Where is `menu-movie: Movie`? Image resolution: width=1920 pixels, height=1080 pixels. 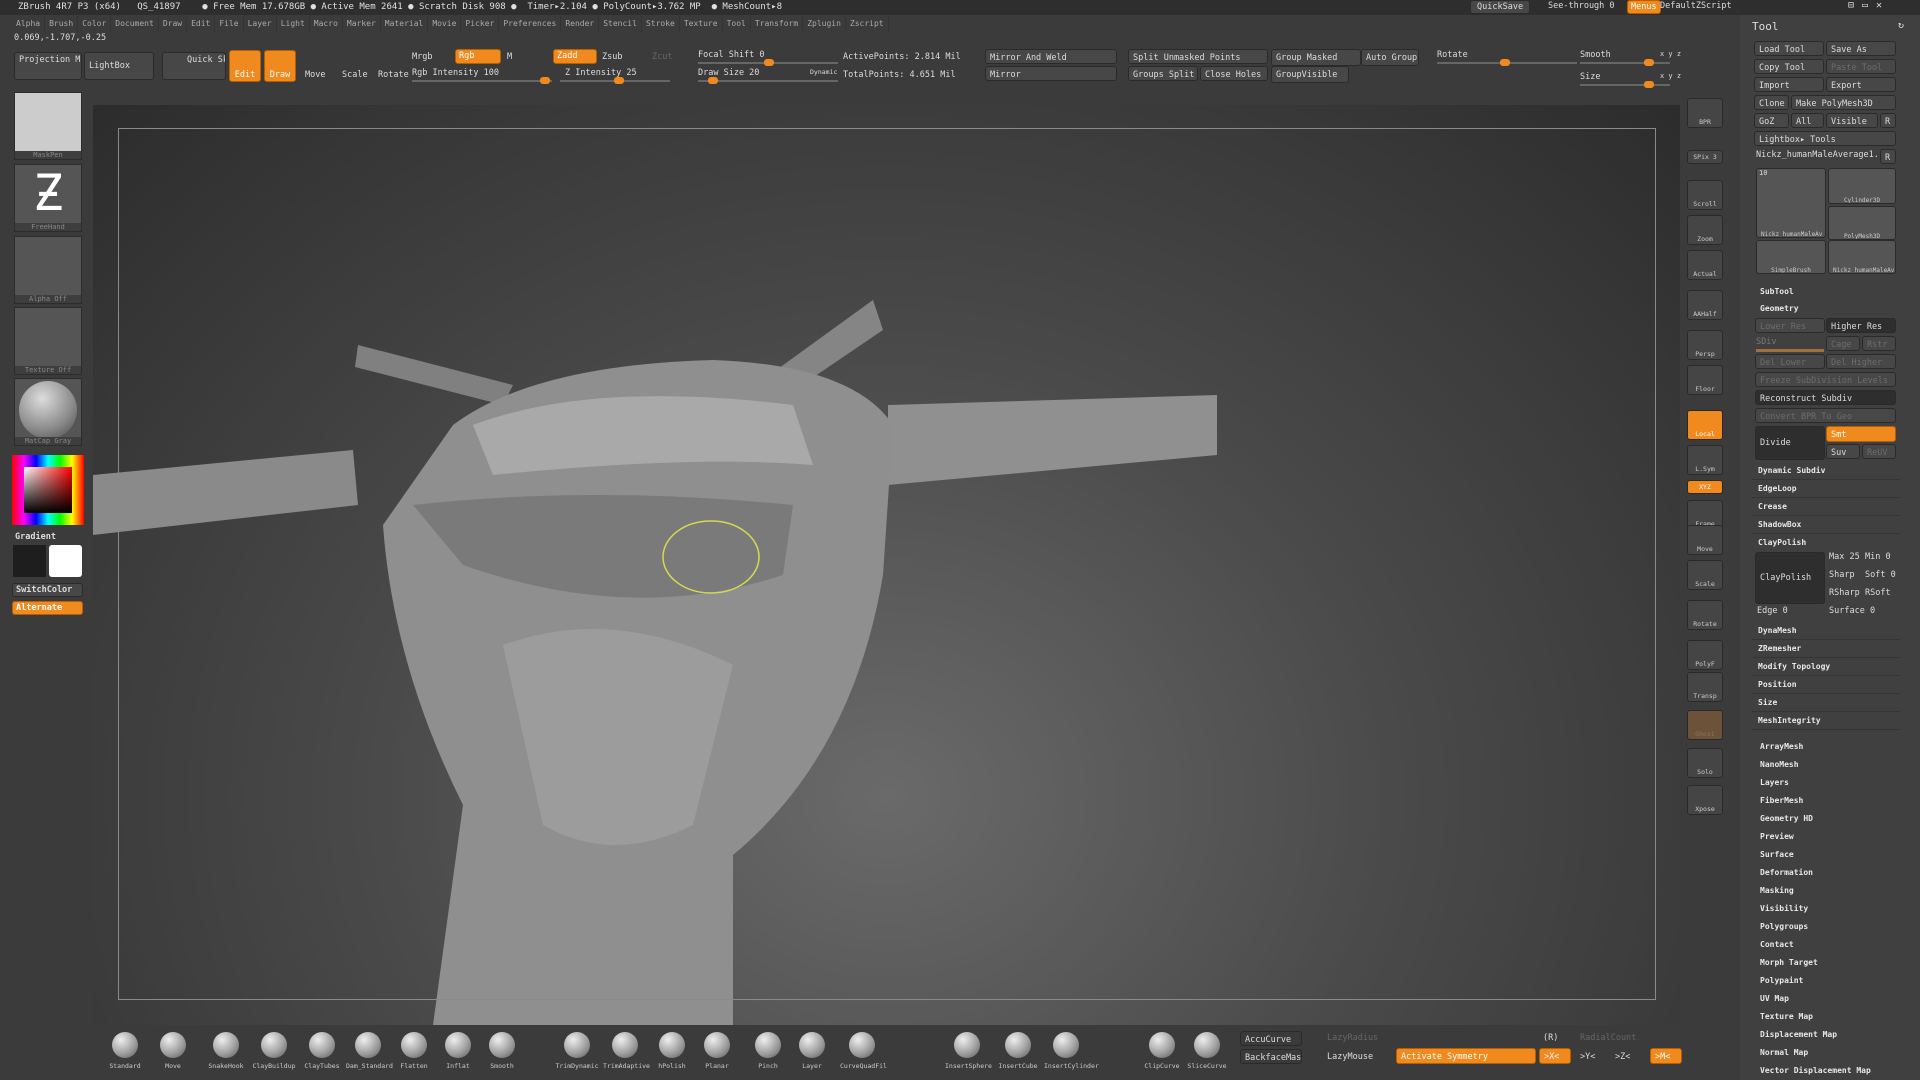 menu-movie: Movie is located at coordinates (445, 24).